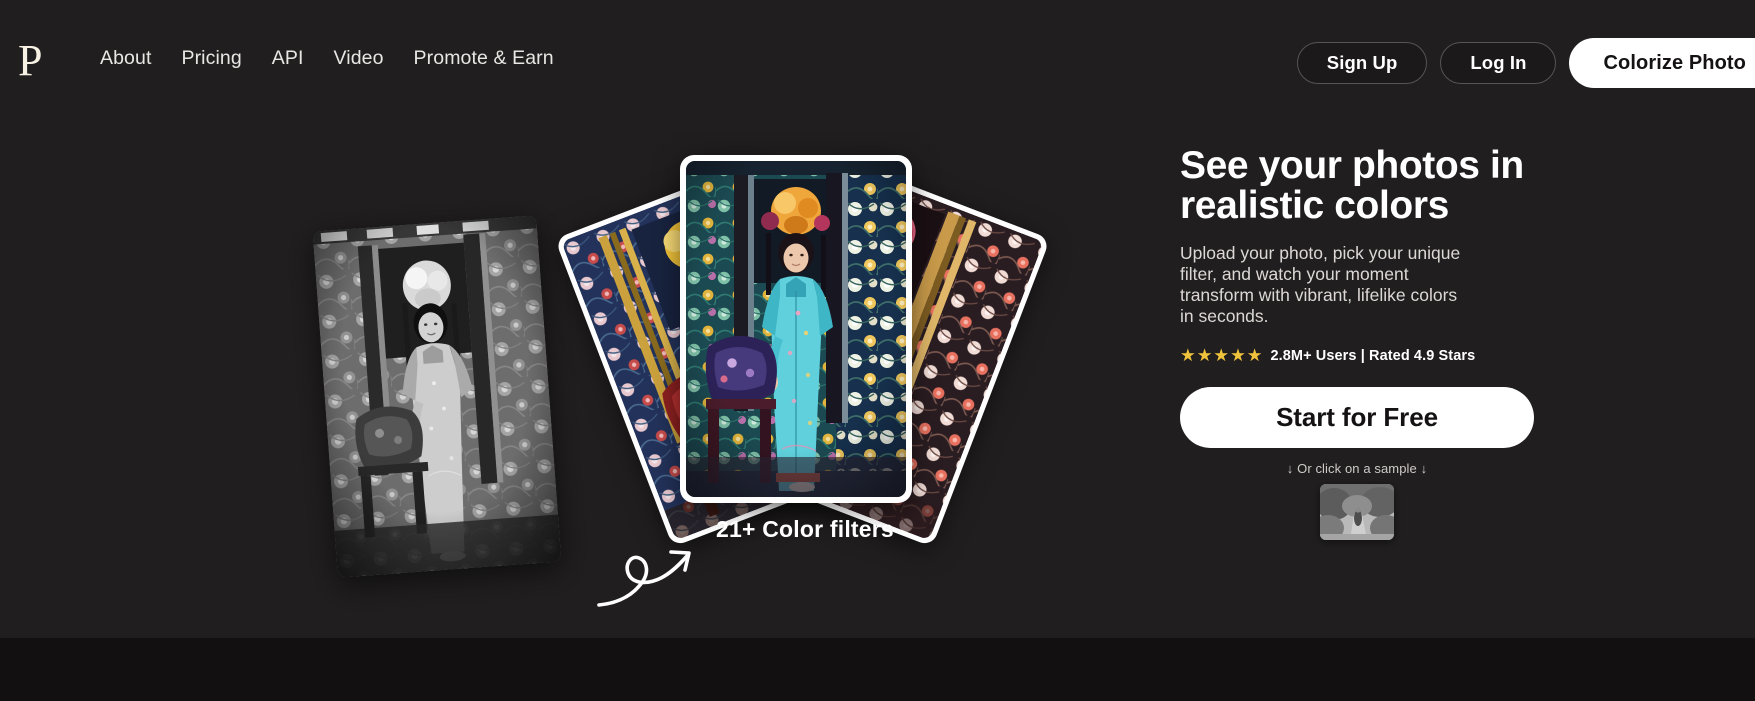  I want to click on bottom-band, so click(877, 669).